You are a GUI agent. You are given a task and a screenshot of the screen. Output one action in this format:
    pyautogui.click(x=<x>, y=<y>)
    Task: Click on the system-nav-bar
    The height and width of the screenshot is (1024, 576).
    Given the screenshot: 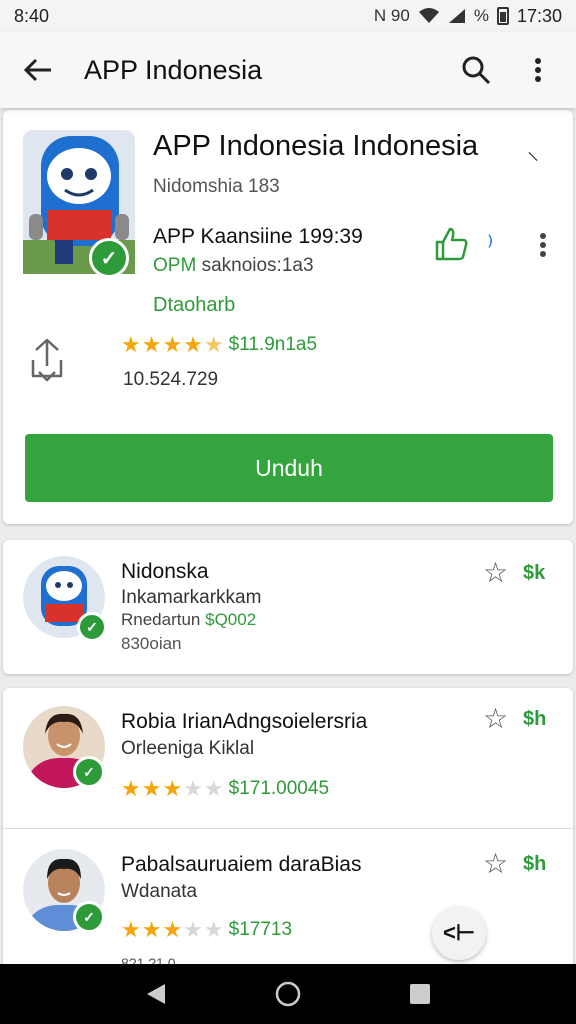 What is the action you would take?
    pyautogui.click(x=288, y=994)
    